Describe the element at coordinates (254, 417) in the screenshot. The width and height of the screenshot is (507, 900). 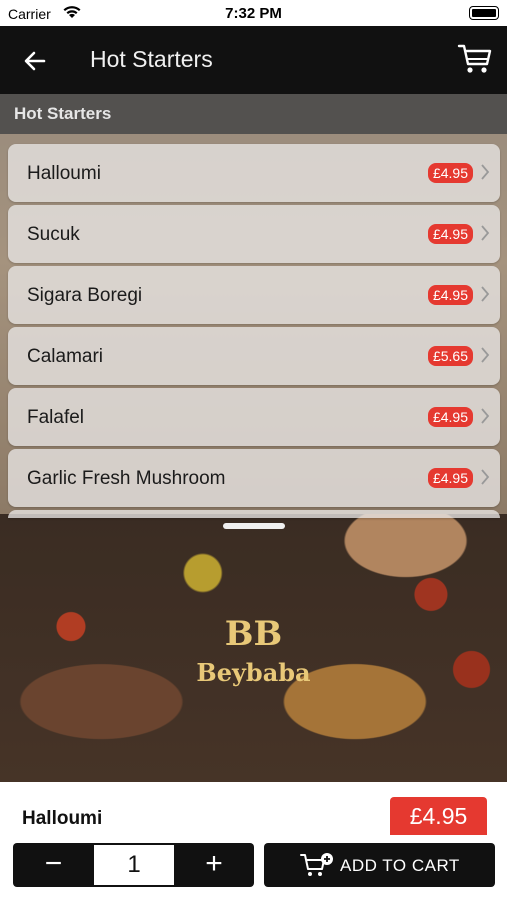
I see `menu-item: Falafel £4.95` at that location.